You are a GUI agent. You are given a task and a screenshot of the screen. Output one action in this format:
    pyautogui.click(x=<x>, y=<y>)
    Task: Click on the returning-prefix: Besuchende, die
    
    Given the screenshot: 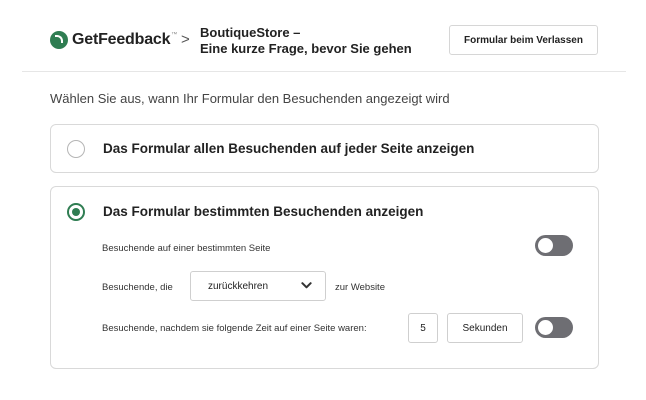 What is the action you would take?
    pyautogui.click(x=137, y=287)
    